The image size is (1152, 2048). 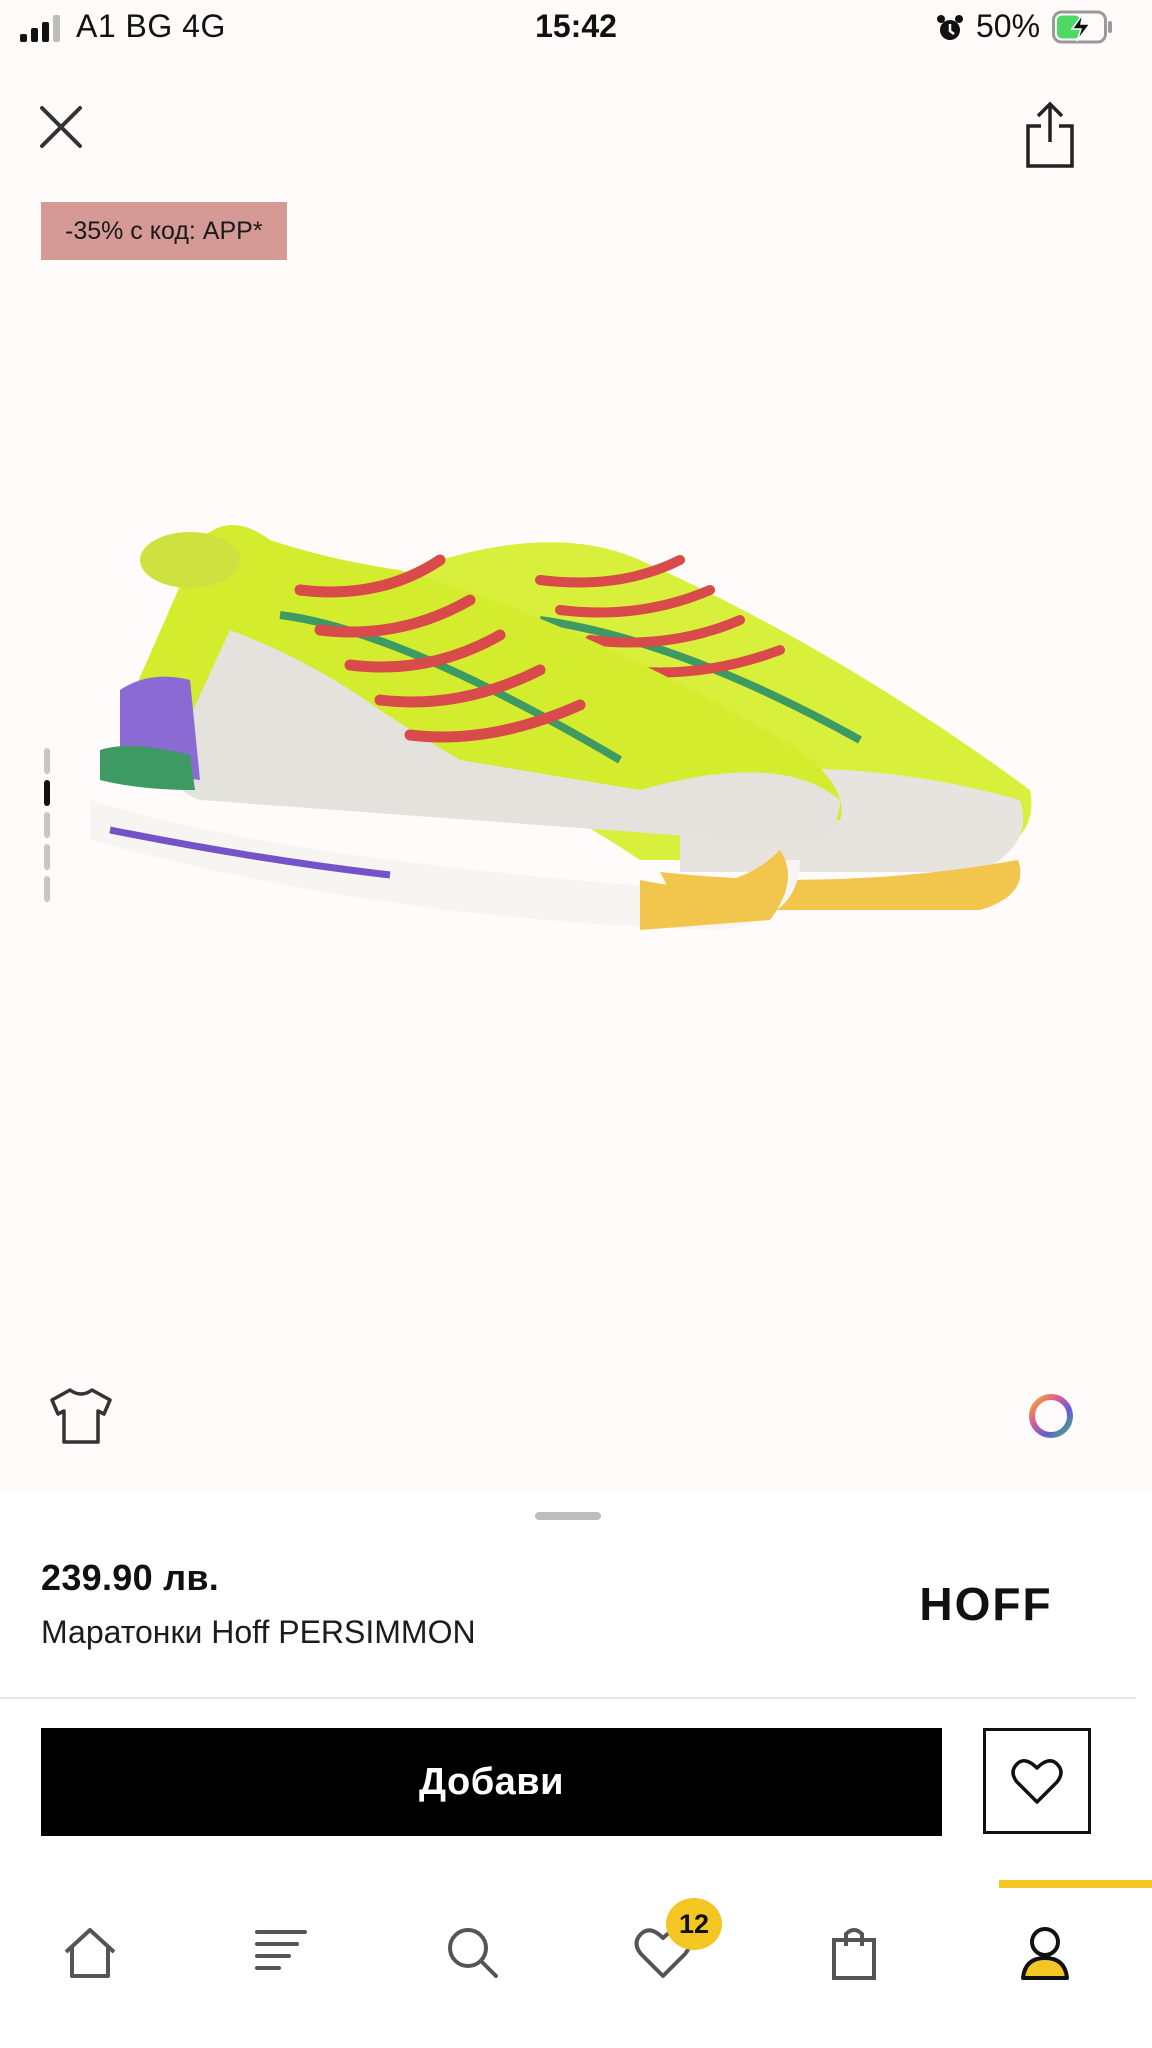 I want to click on product-name: Маратонки Hoff PERSIMMON, so click(x=258, y=1632).